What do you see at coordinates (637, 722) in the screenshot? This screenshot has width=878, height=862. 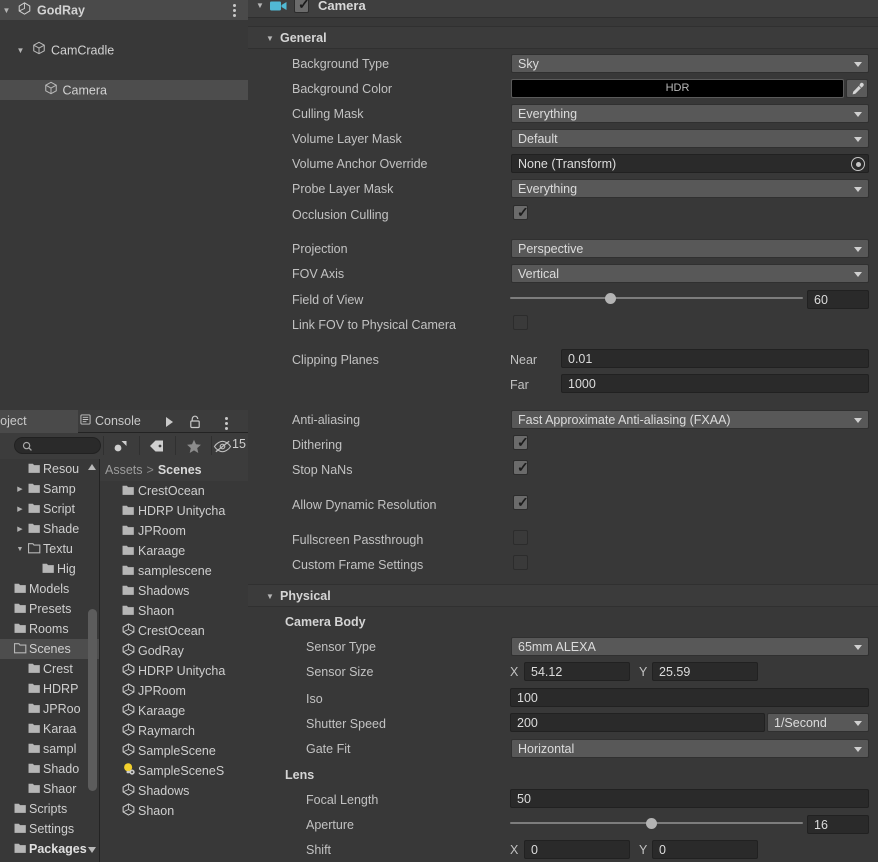 I see `shutter-speed-input: 200` at bounding box center [637, 722].